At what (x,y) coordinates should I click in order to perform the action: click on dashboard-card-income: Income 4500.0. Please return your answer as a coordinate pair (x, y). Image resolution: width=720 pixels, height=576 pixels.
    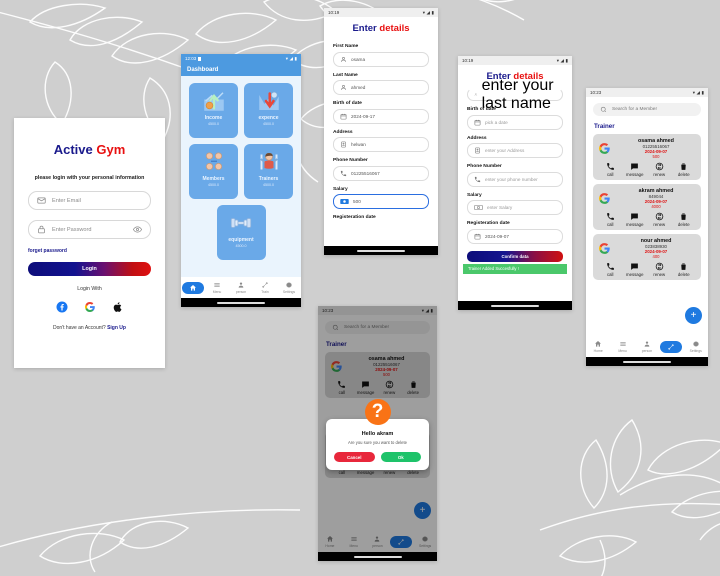
    Looking at the image, I should click on (213, 110).